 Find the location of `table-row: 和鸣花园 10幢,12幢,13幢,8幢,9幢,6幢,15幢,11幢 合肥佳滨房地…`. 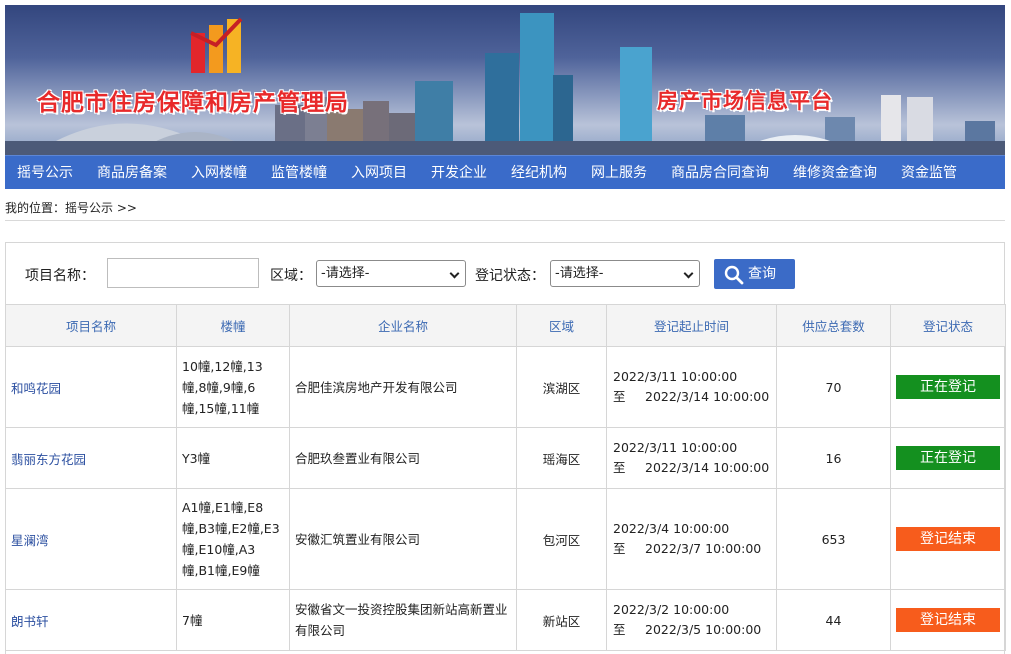

table-row: 和鸣花园 10幢,12幢,13幢,8幢,9幢,6幢,15幢,11幢 合肥佳滨房地… is located at coordinates (505, 387).